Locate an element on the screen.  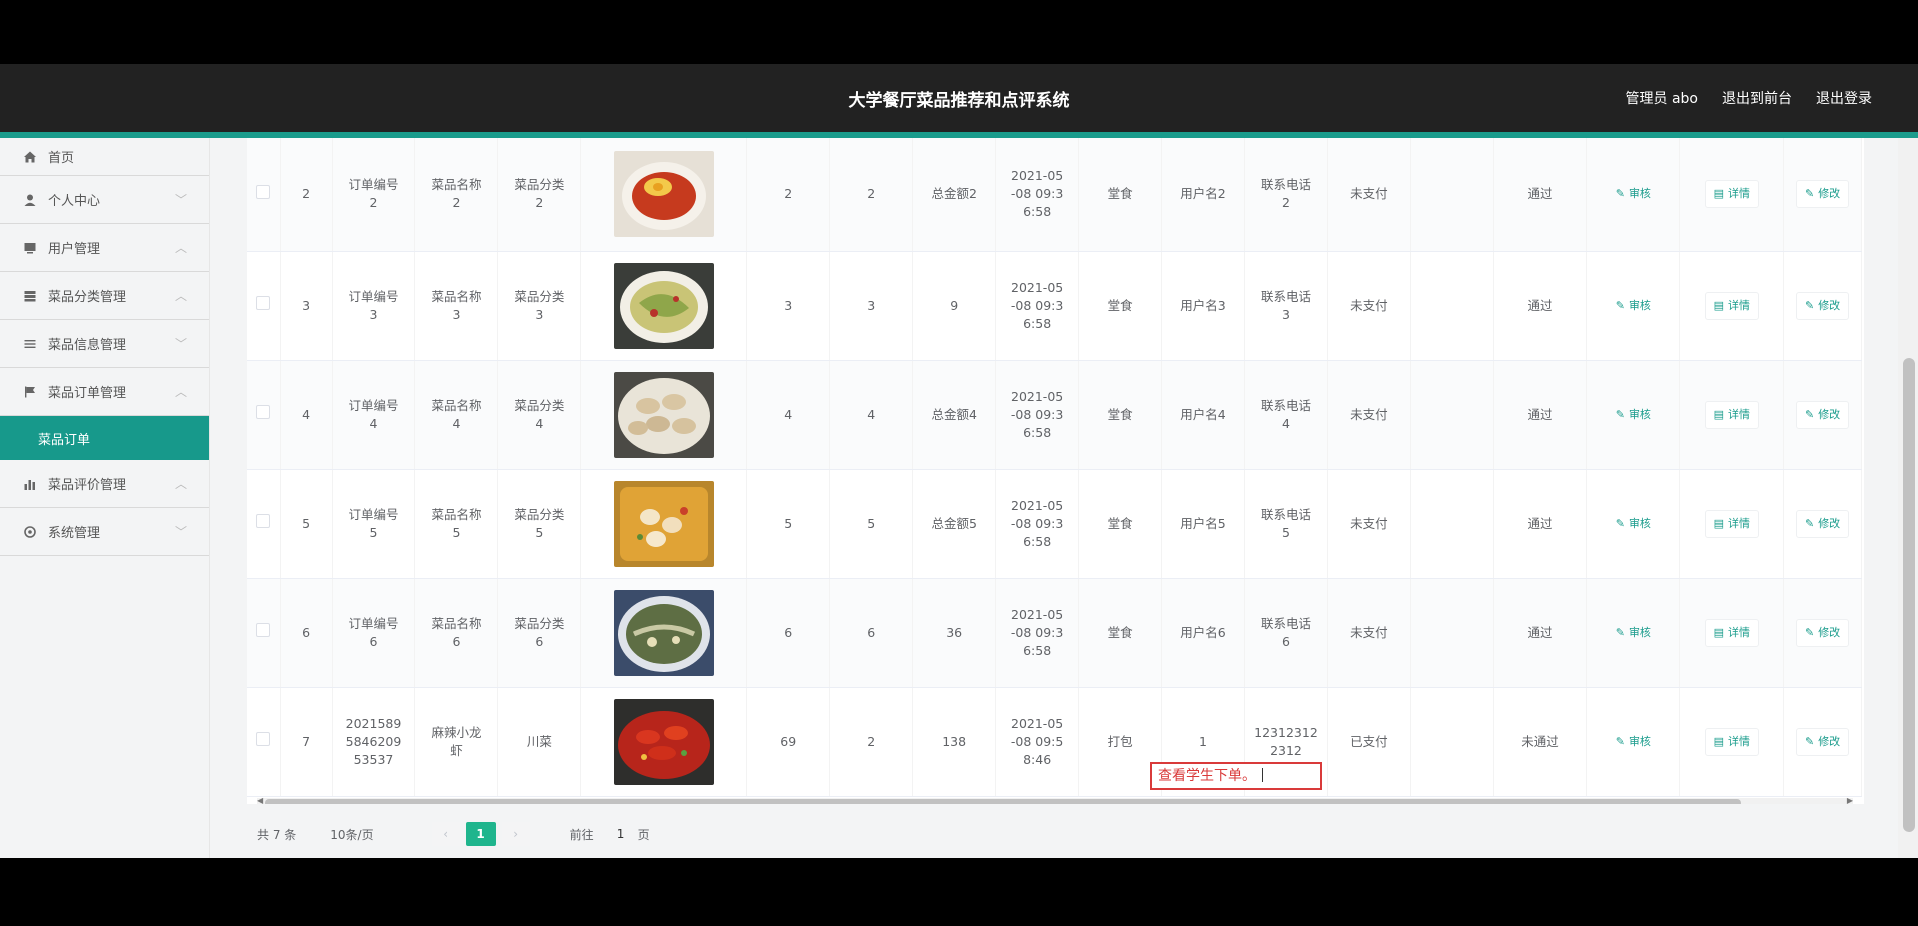
vertical-scrollbar is located at coordinates (1908, 498).